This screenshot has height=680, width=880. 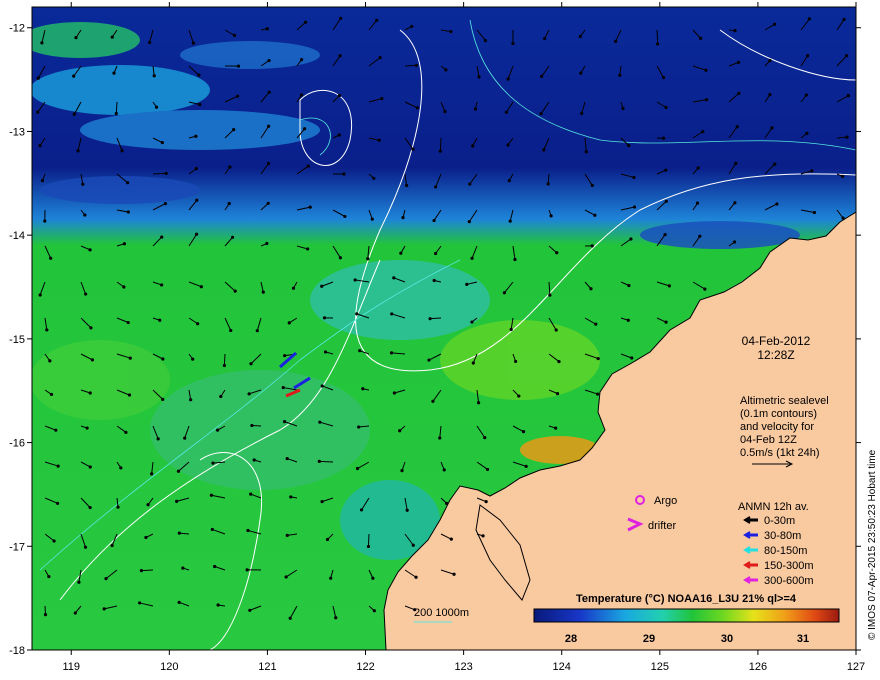 What do you see at coordinates (17, 651) in the screenshot?
I see `lat-tick-label: -18` at bounding box center [17, 651].